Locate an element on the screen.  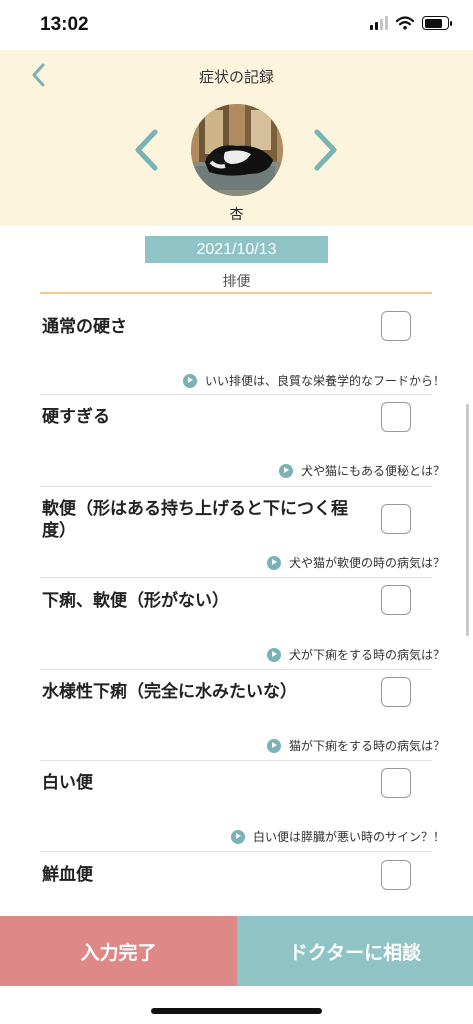
info-link: いい排便は、良質な栄養学的なフードから！ is located at coordinates (313, 380).